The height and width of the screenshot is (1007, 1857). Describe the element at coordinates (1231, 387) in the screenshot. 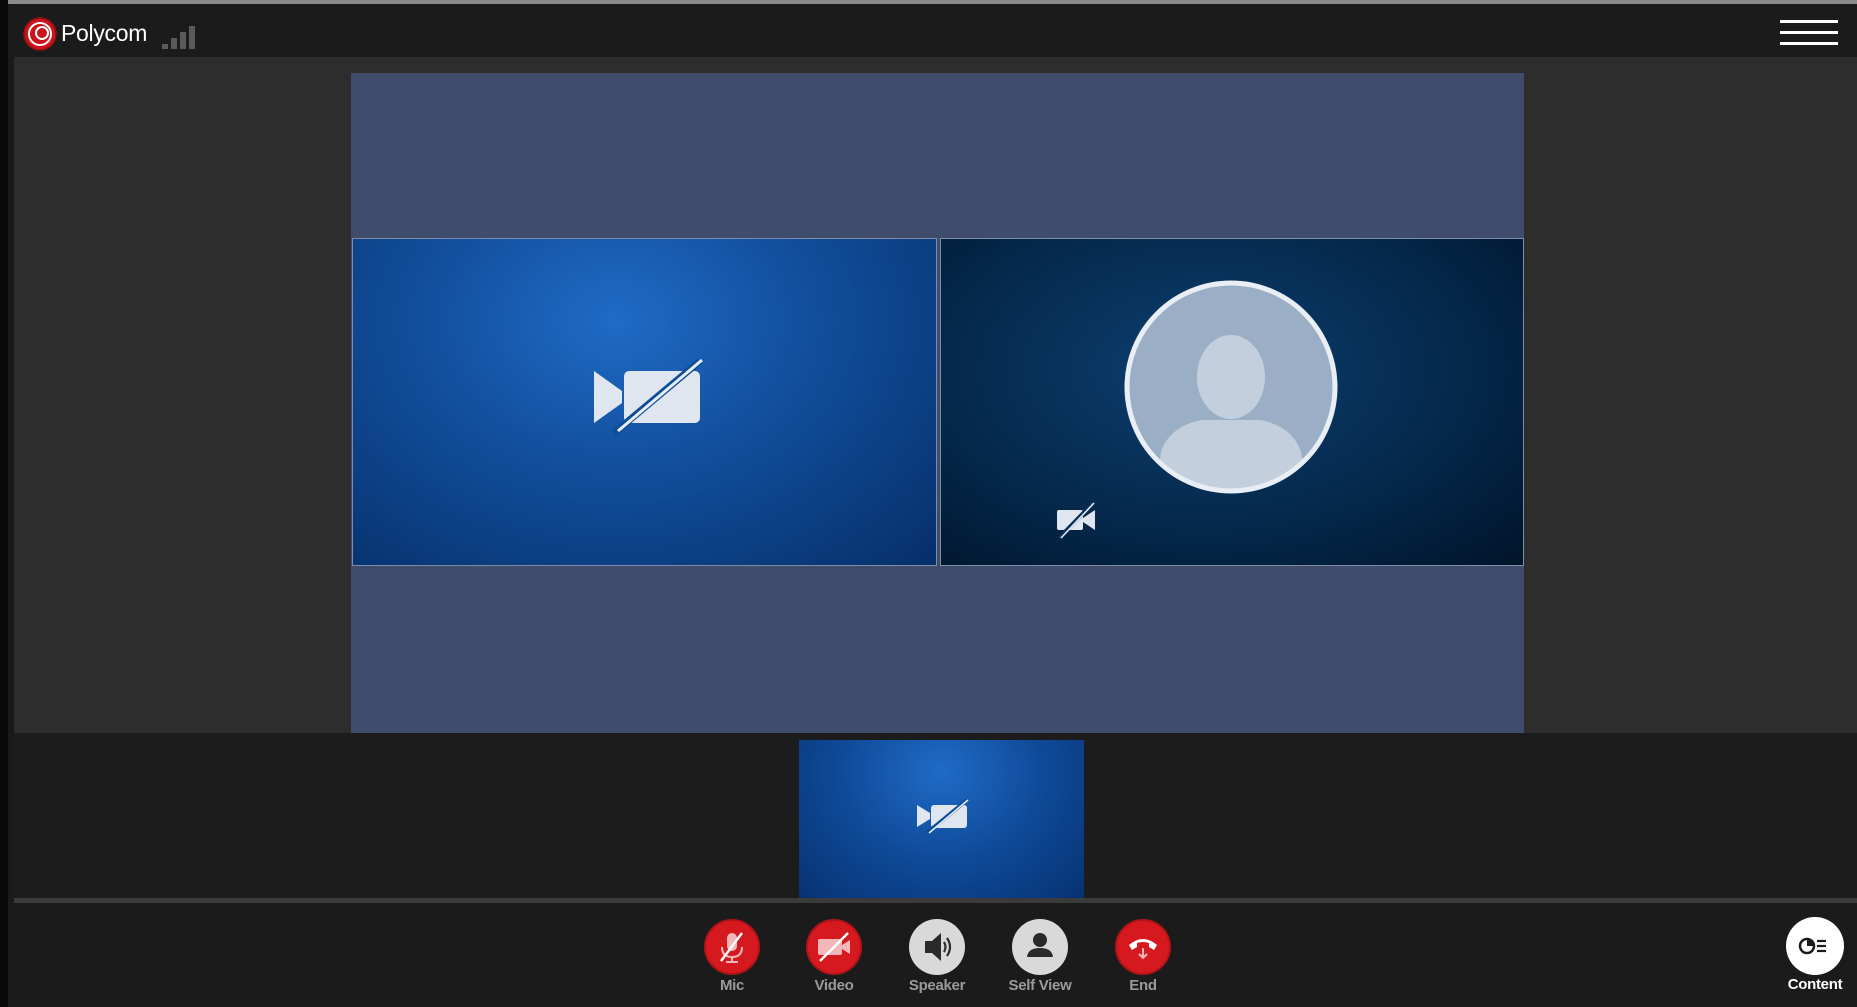

I see `user-avatar-icon` at that location.